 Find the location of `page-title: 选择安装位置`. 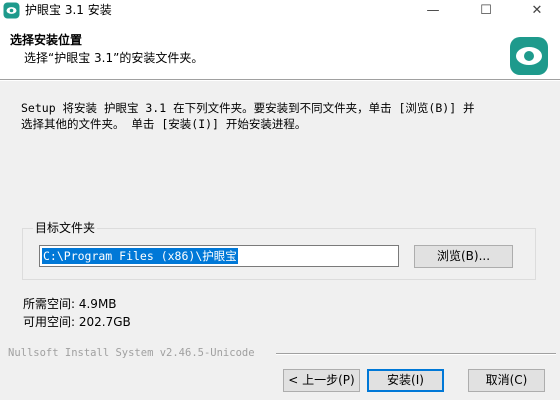

page-title: 选择安装位置 is located at coordinates (46, 40).